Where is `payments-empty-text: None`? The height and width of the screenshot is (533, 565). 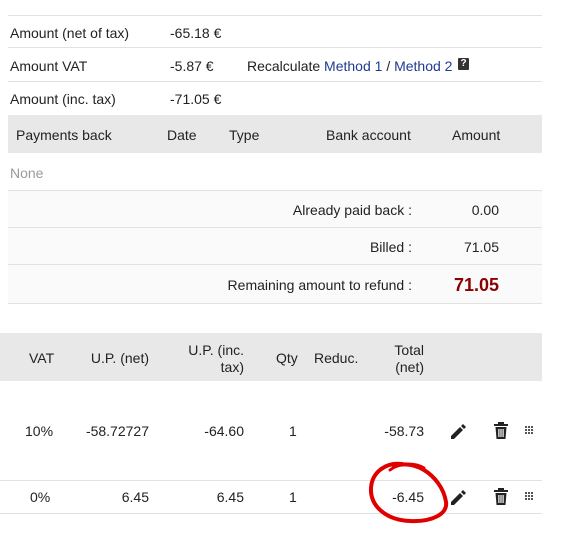 payments-empty-text: None is located at coordinates (27, 173).